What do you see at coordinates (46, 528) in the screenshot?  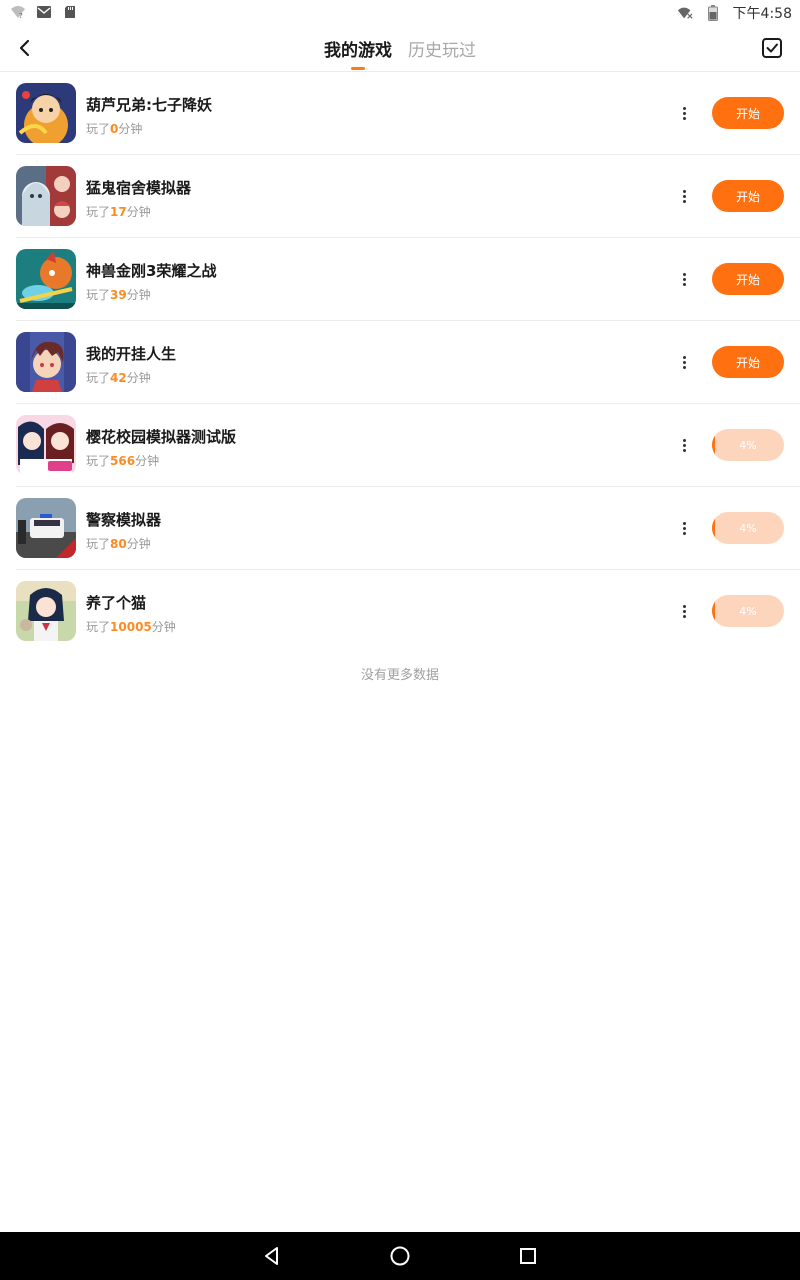 I see `game-icon-jingchamoniqi` at bounding box center [46, 528].